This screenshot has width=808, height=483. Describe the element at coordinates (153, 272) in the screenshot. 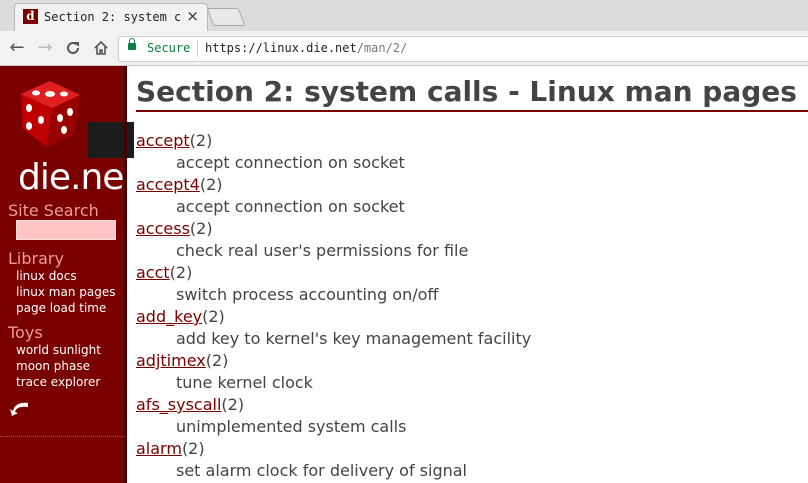

I see `man-page-link: acct` at that location.